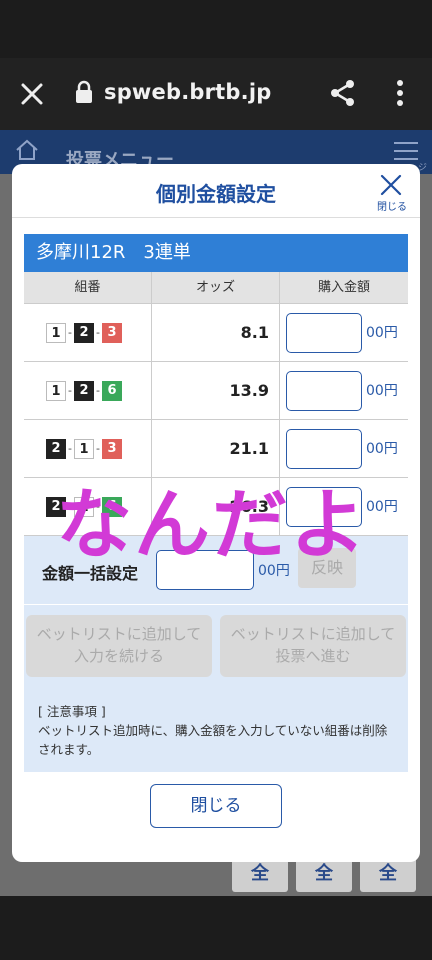 The height and width of the screenshot is (960, 432). I want to click on table-header: 組番 オッズ 購入金額, so click(216, 288).